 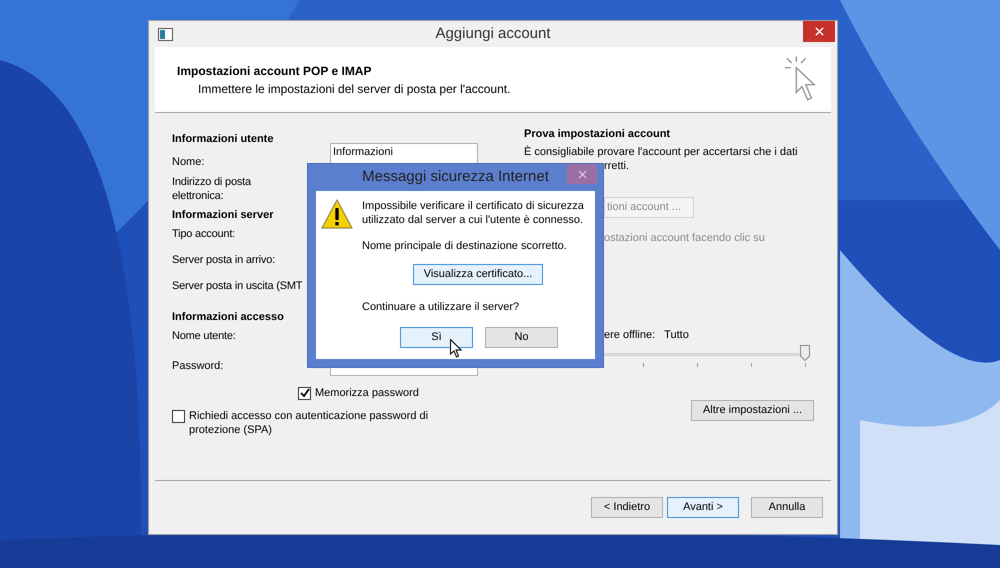 What do you see at coordinates (787, 507) in the screenshot?
I see `wizard-button: Annulla` at bounding box center [787, 507].